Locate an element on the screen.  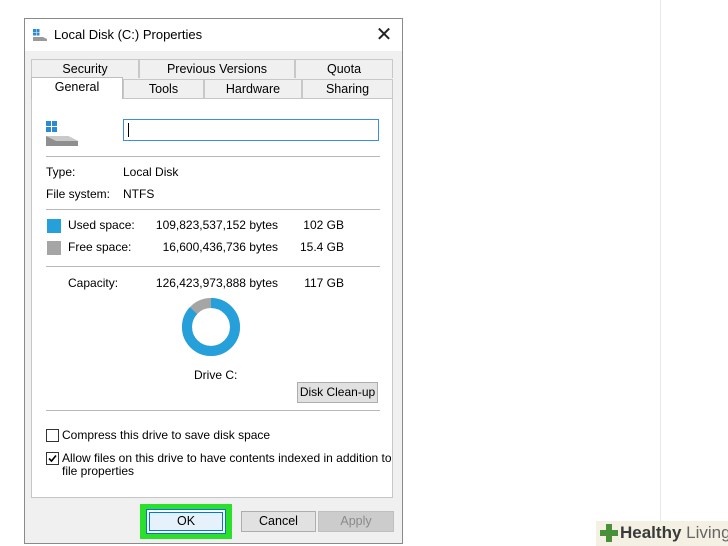
title-bar: Local Disk (C:) Properties ✕ is located at coordinates (213, 35).